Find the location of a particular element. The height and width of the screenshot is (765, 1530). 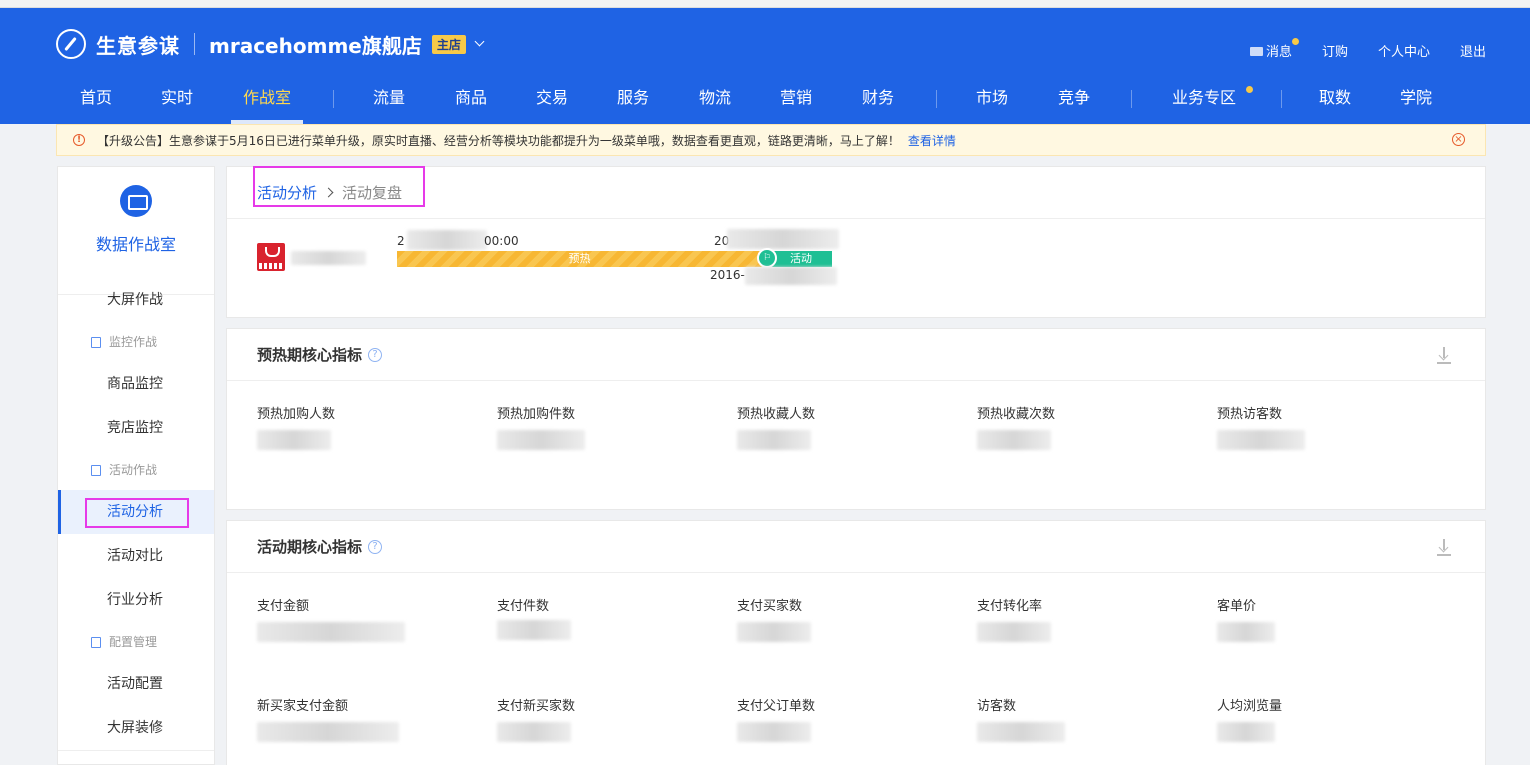

nav-realtime: 实时 is located at coordinates (177, 102).